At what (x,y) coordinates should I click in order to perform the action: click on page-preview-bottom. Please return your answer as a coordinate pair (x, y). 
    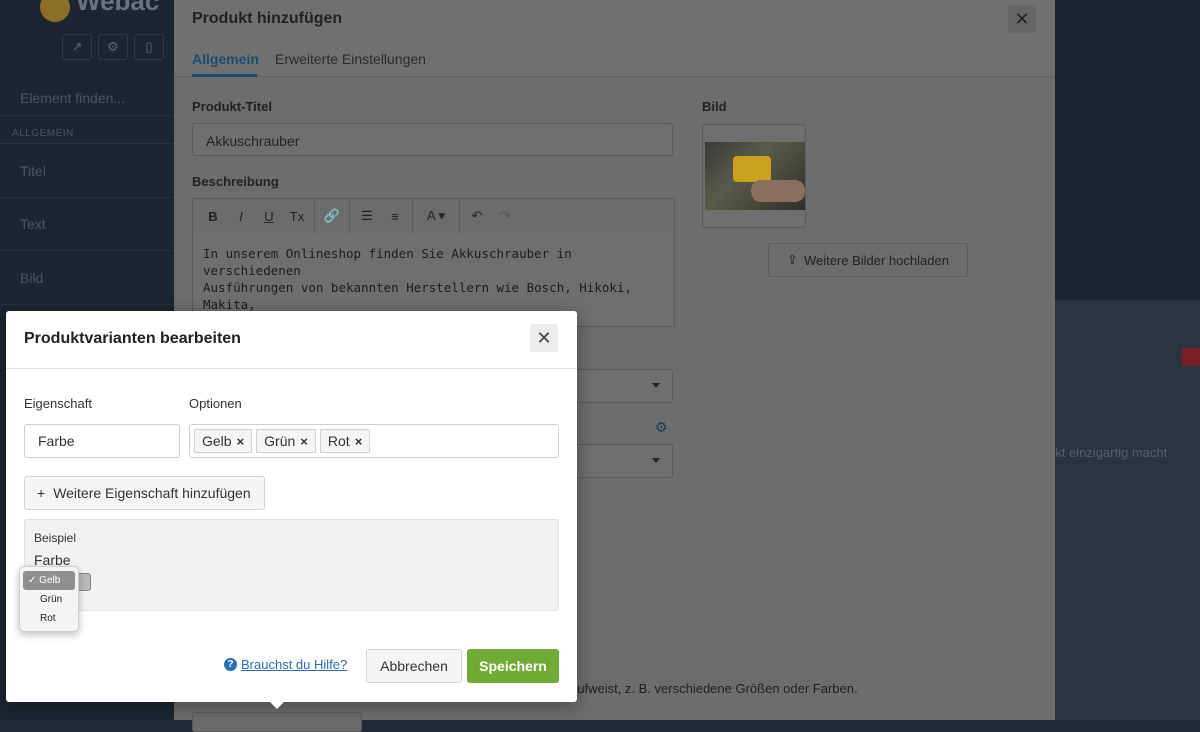
    Looking at the image, I should click on (1127, 510).